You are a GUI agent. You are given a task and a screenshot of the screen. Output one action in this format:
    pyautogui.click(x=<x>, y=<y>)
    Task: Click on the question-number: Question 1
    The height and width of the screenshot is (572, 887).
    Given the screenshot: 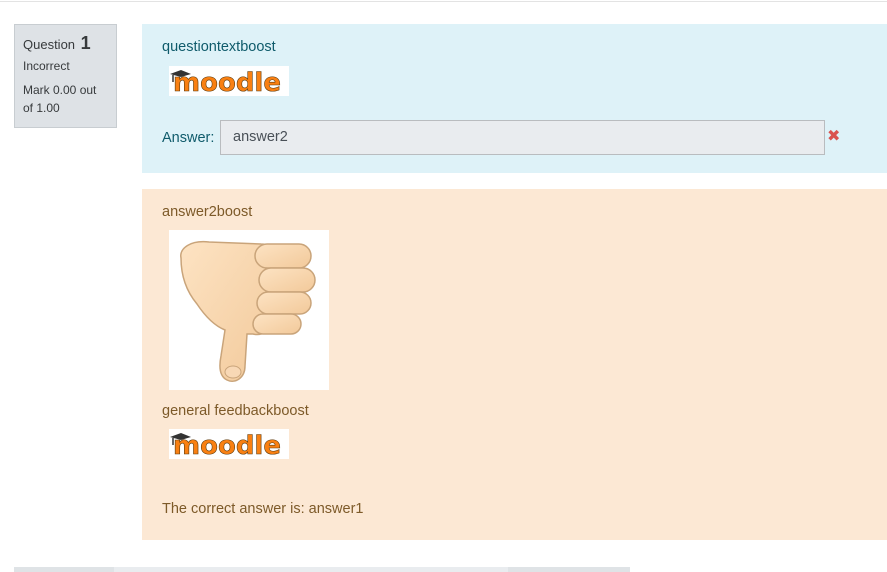 What is the action you would take?
    pyautogui.click(x=65, y=44)
    